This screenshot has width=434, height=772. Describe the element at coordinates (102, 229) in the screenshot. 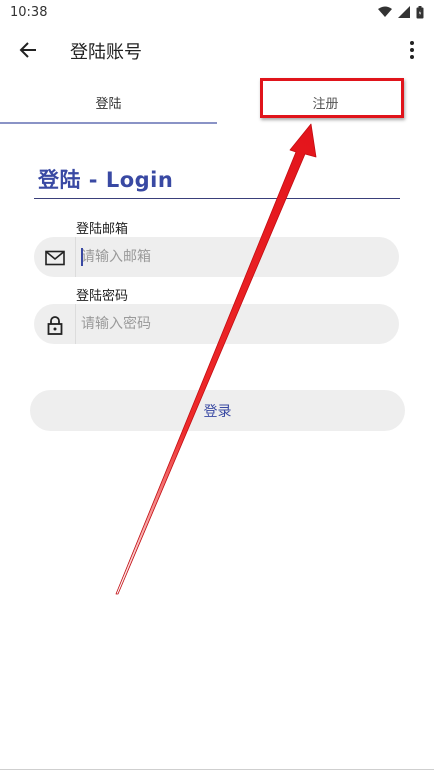

I see `email-label: 登陆邮箱` at that location.